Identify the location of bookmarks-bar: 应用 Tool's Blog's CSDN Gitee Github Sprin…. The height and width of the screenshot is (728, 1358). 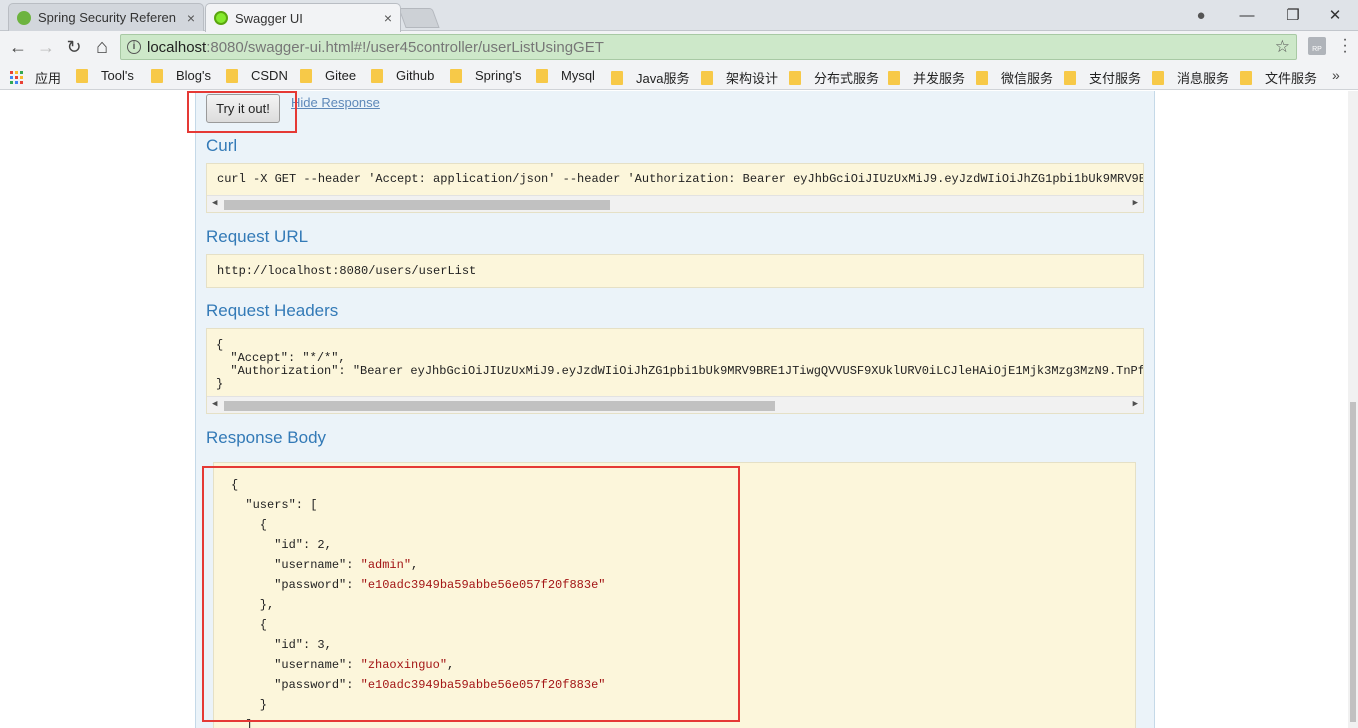
(679, 76).